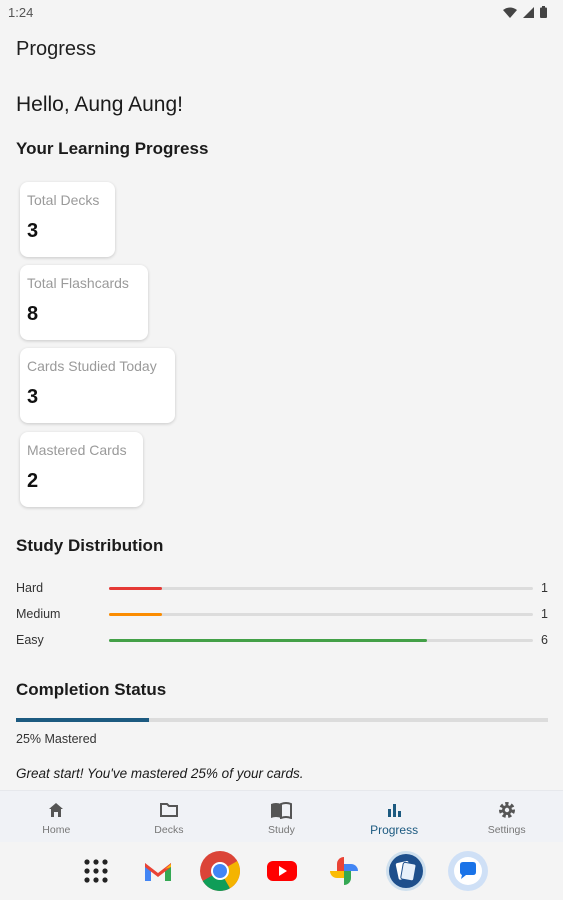 The image size is (563, 900). Describe the element at coordinates (33, 481) in the screenshot. I see `stat-value: 2` at that location.